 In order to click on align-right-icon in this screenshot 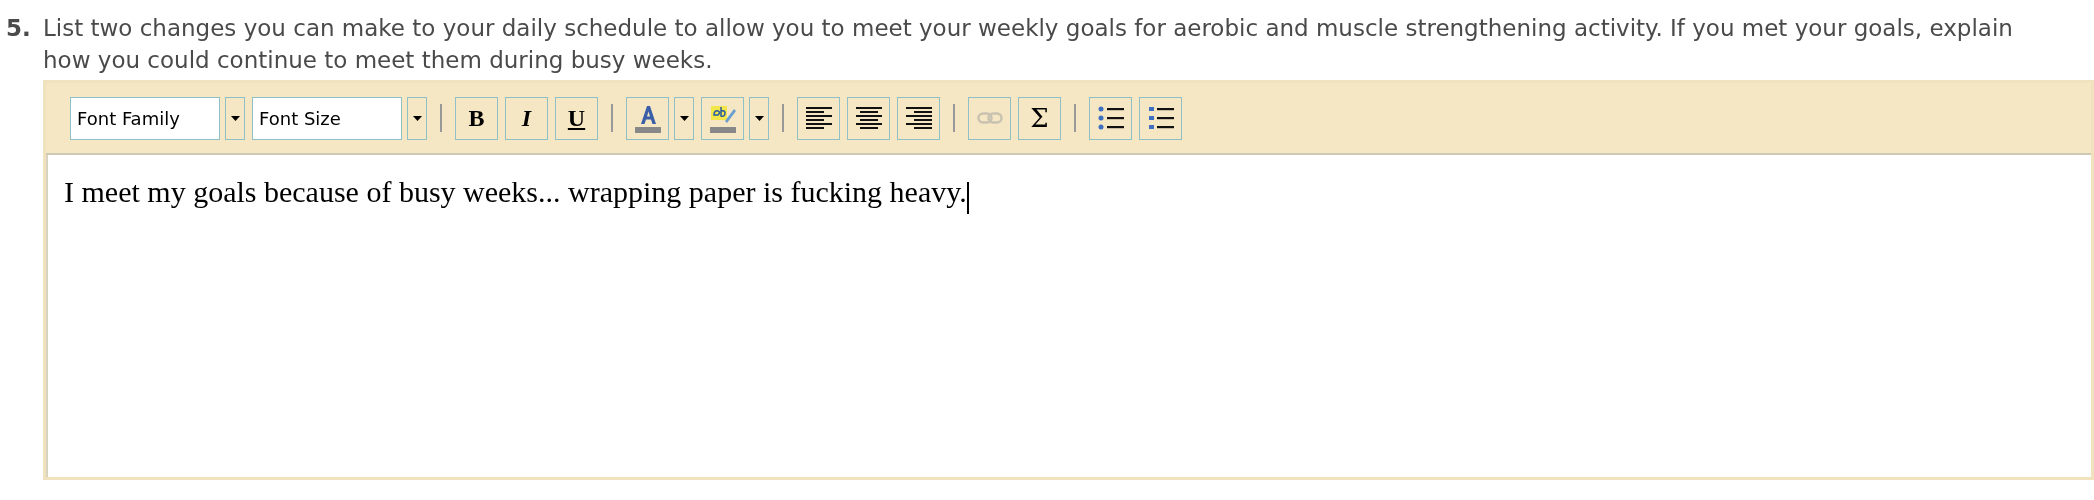, I will do `click(918, 118)`.